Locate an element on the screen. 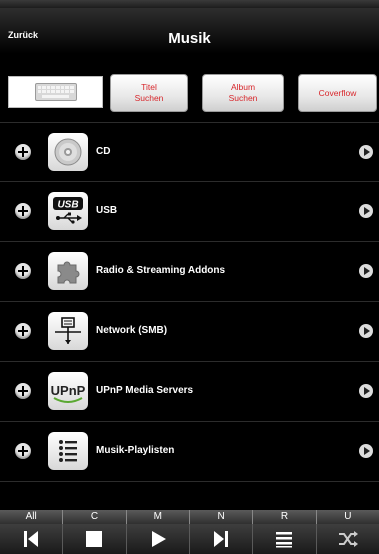  list-item-addons: Radio & Streaming Addons is located at coordinates (189, 272).